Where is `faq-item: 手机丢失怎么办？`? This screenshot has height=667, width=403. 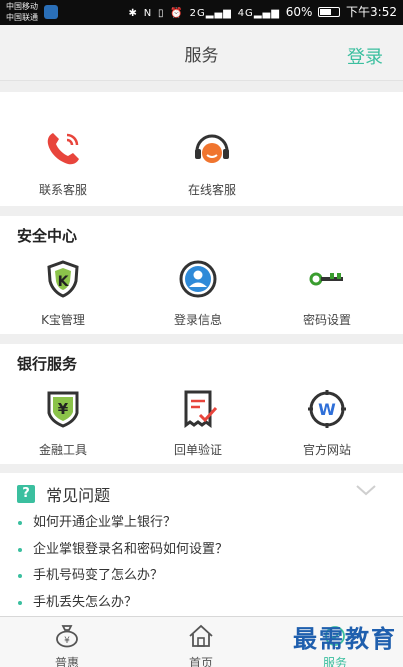
faq-item: 手机丢失怎么办？ is located at coordinates (201, 603).